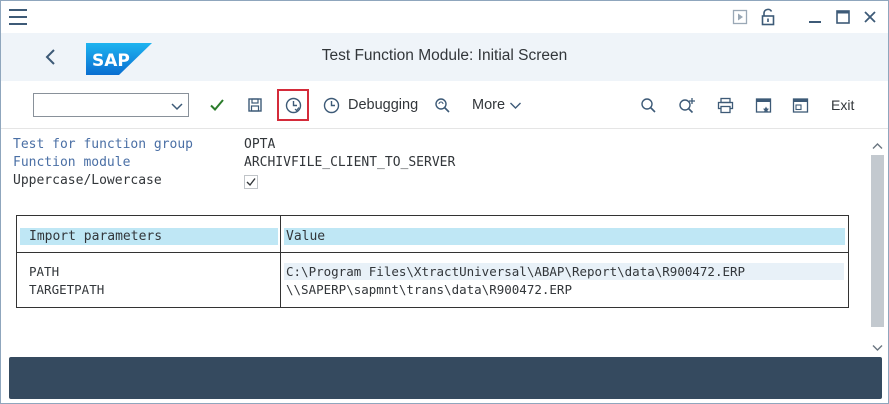 This screenshot has height=404, width=889. I want to click on uppercase-lowercase-checkbox, so click(251, 182).